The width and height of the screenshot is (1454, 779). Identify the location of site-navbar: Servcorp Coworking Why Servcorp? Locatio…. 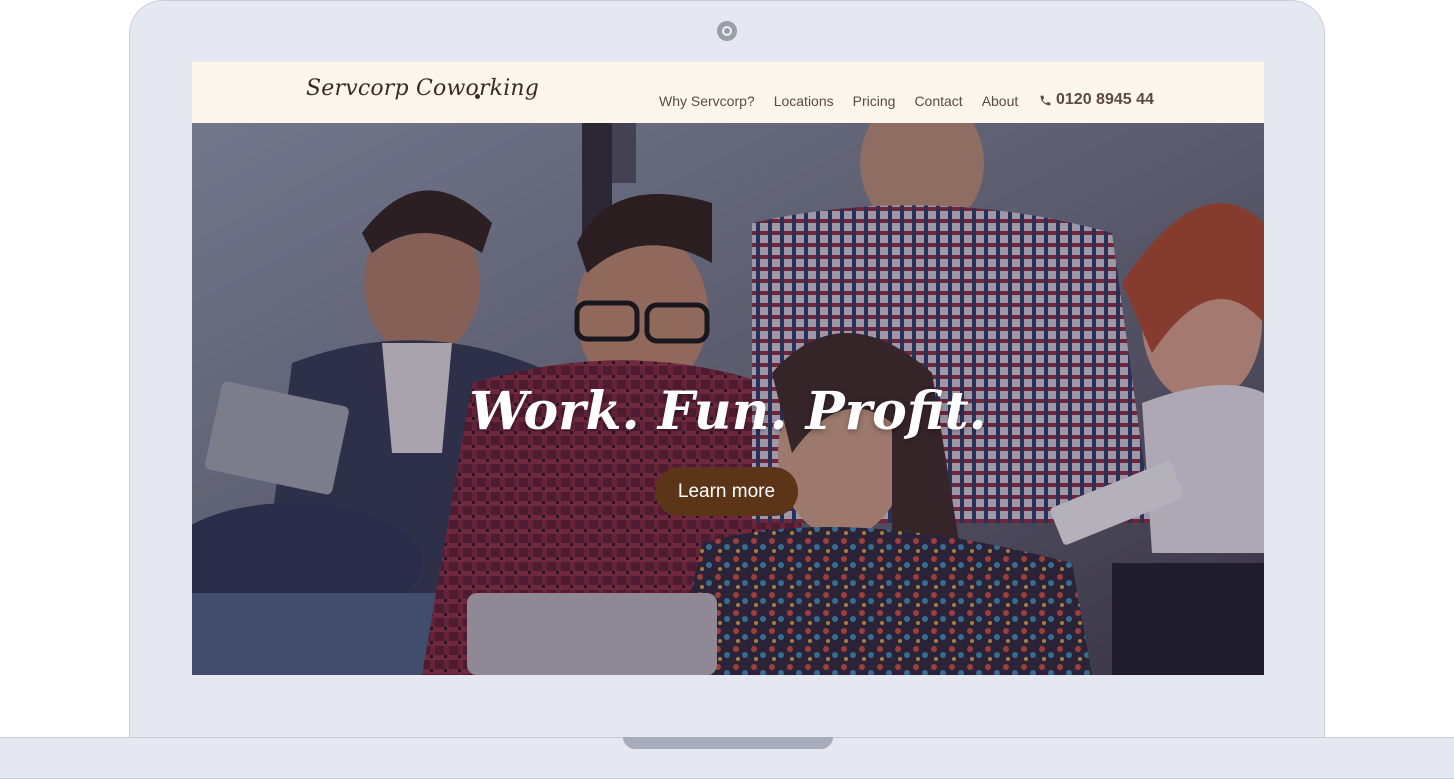
(728, 92).